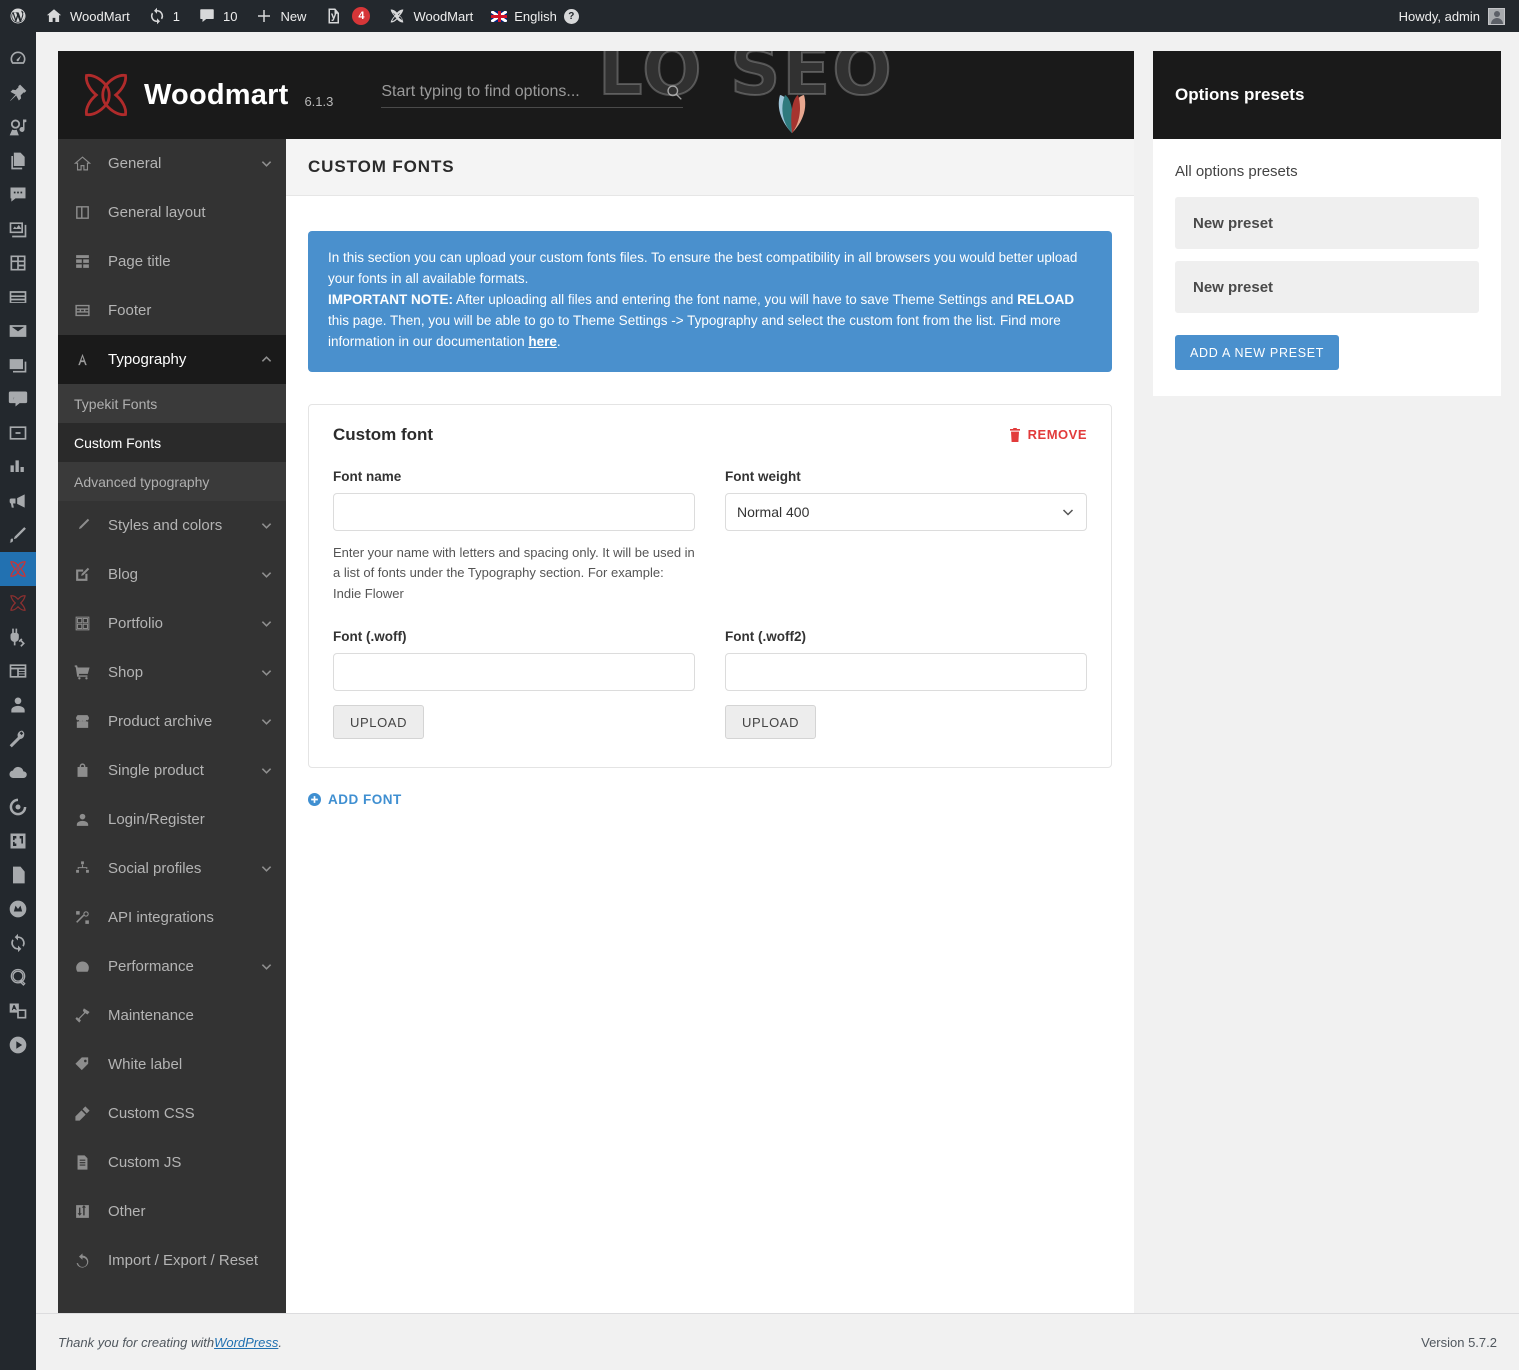 Image resolution: width=1519 pixels, height=1370 pixels. Describe the element at coordinates (18, 875) in the screenshot. I see `rail-item-yoast` at that location.